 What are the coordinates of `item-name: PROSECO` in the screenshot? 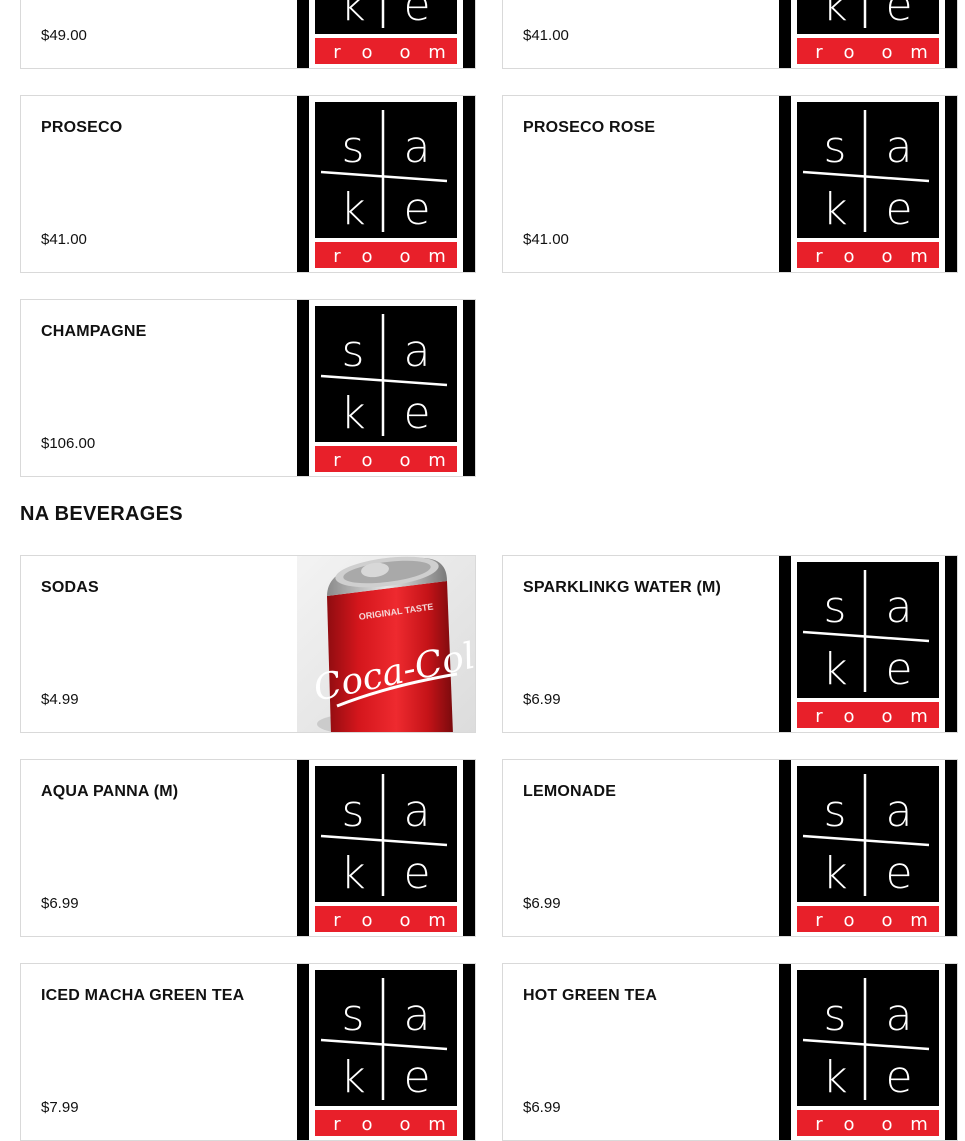 It's located at (82, 127).